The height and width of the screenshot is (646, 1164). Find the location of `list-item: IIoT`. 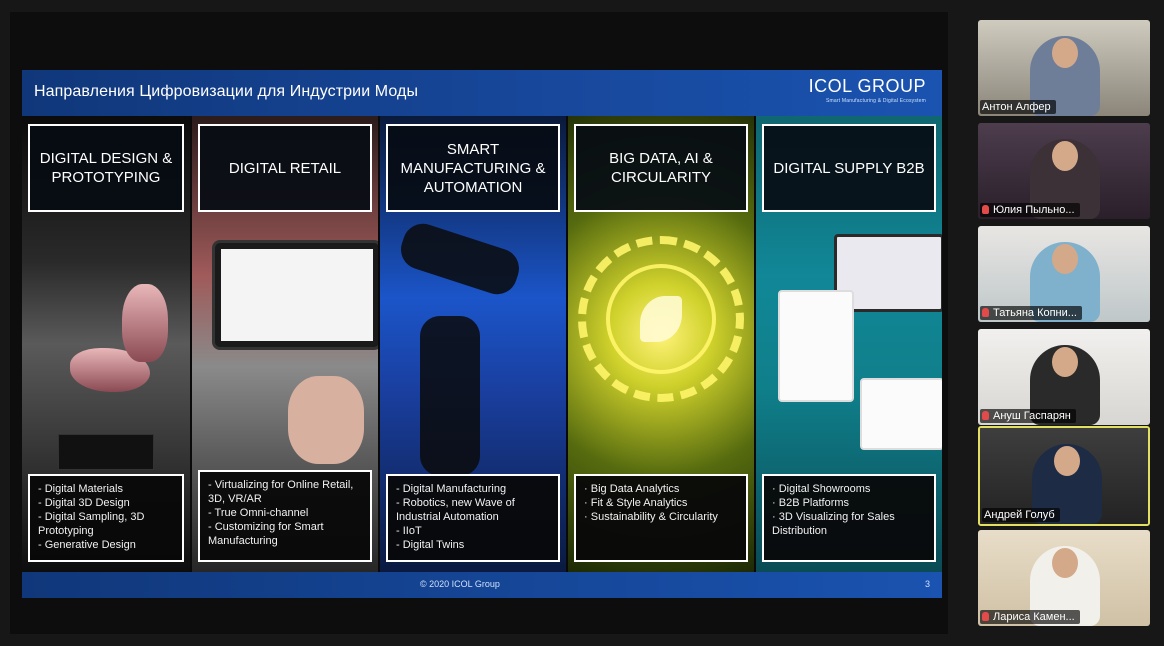

list-item: IIoT is located at coordinates (473, 531).